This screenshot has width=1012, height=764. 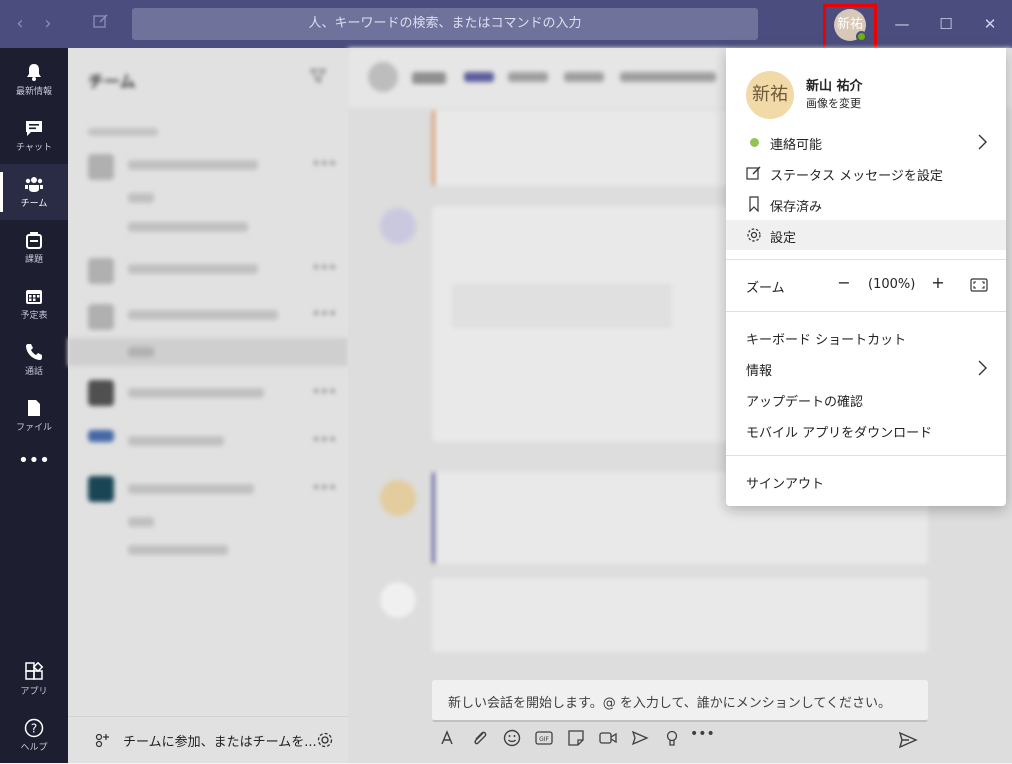 What do you see at coordinates (34, 128) in the screenshot?
I see `chat-icon` at bounding box center [34, 128].